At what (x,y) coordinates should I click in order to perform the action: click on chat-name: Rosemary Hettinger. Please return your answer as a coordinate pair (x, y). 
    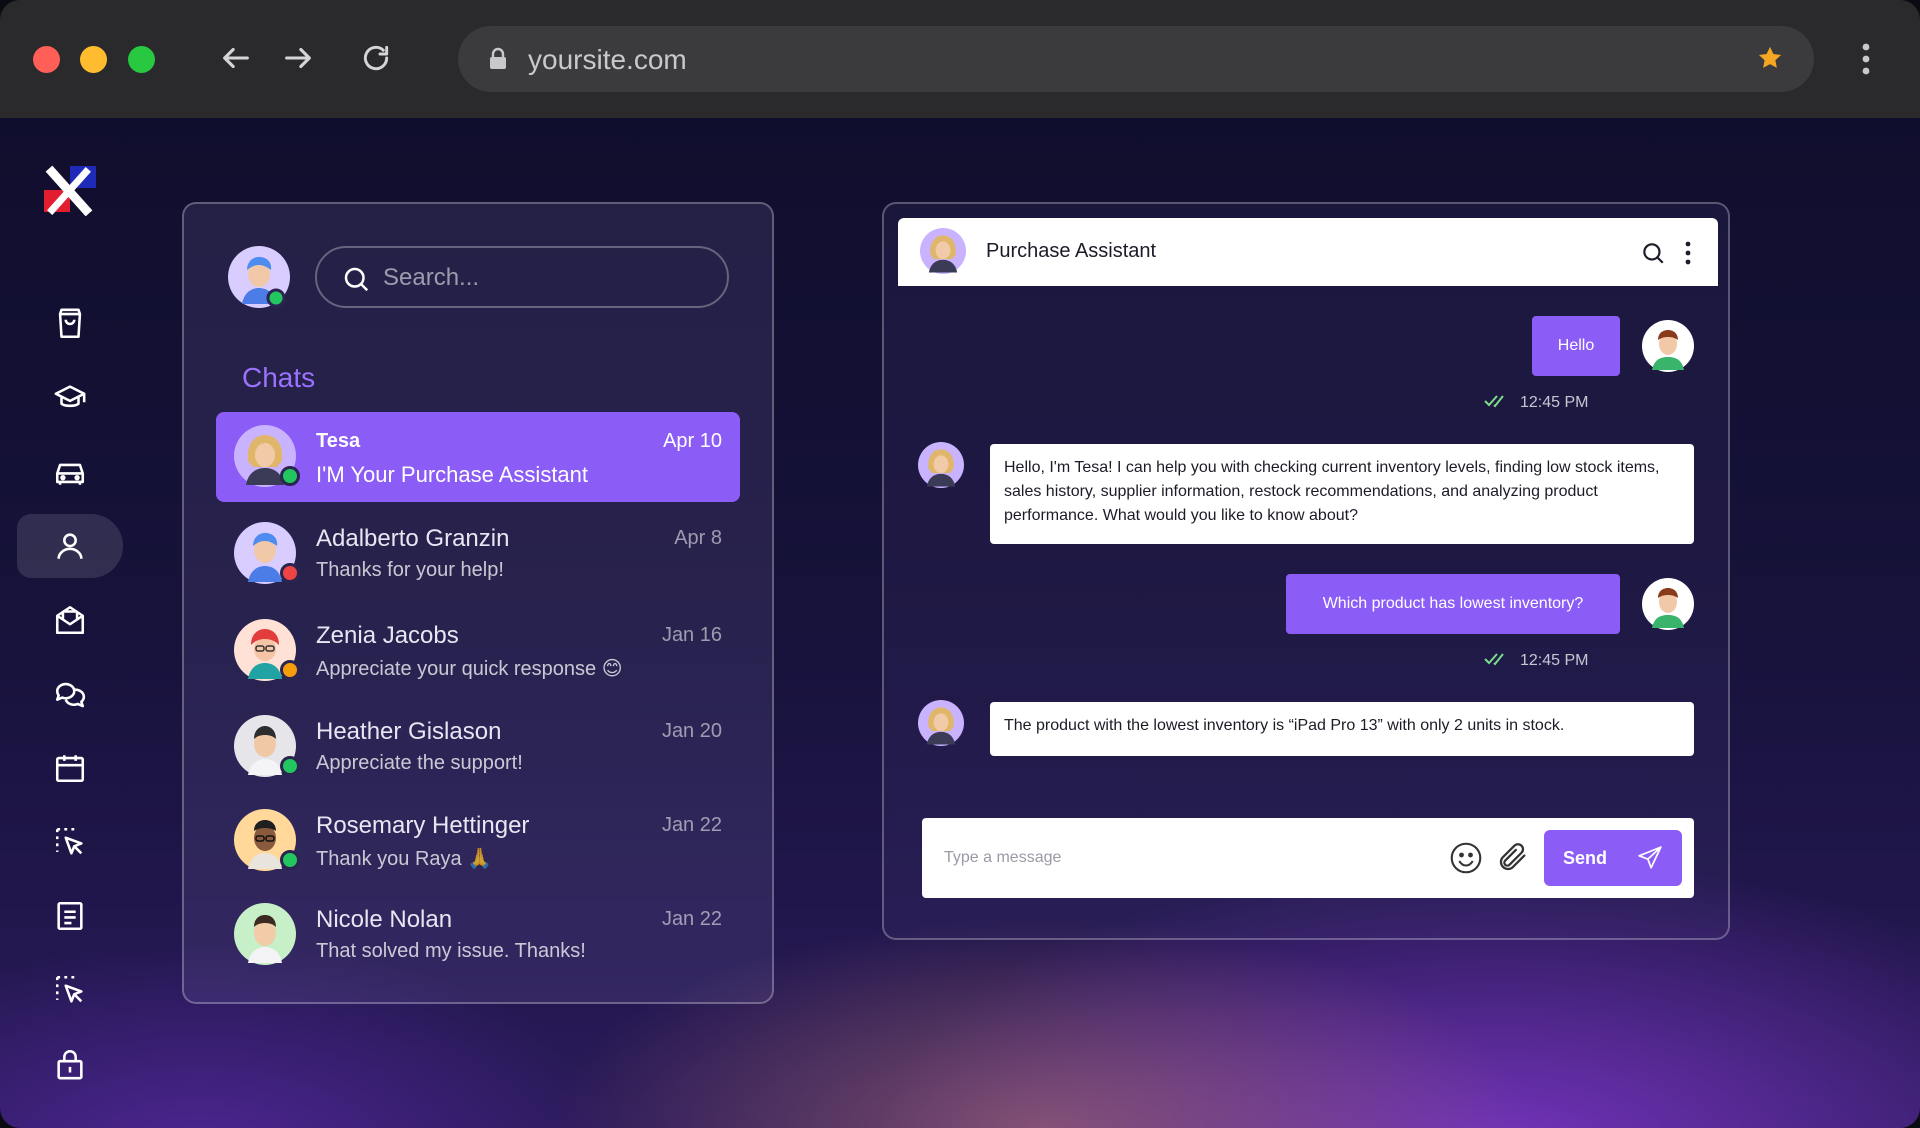
    Looking at the image, I should click on (423, 825).